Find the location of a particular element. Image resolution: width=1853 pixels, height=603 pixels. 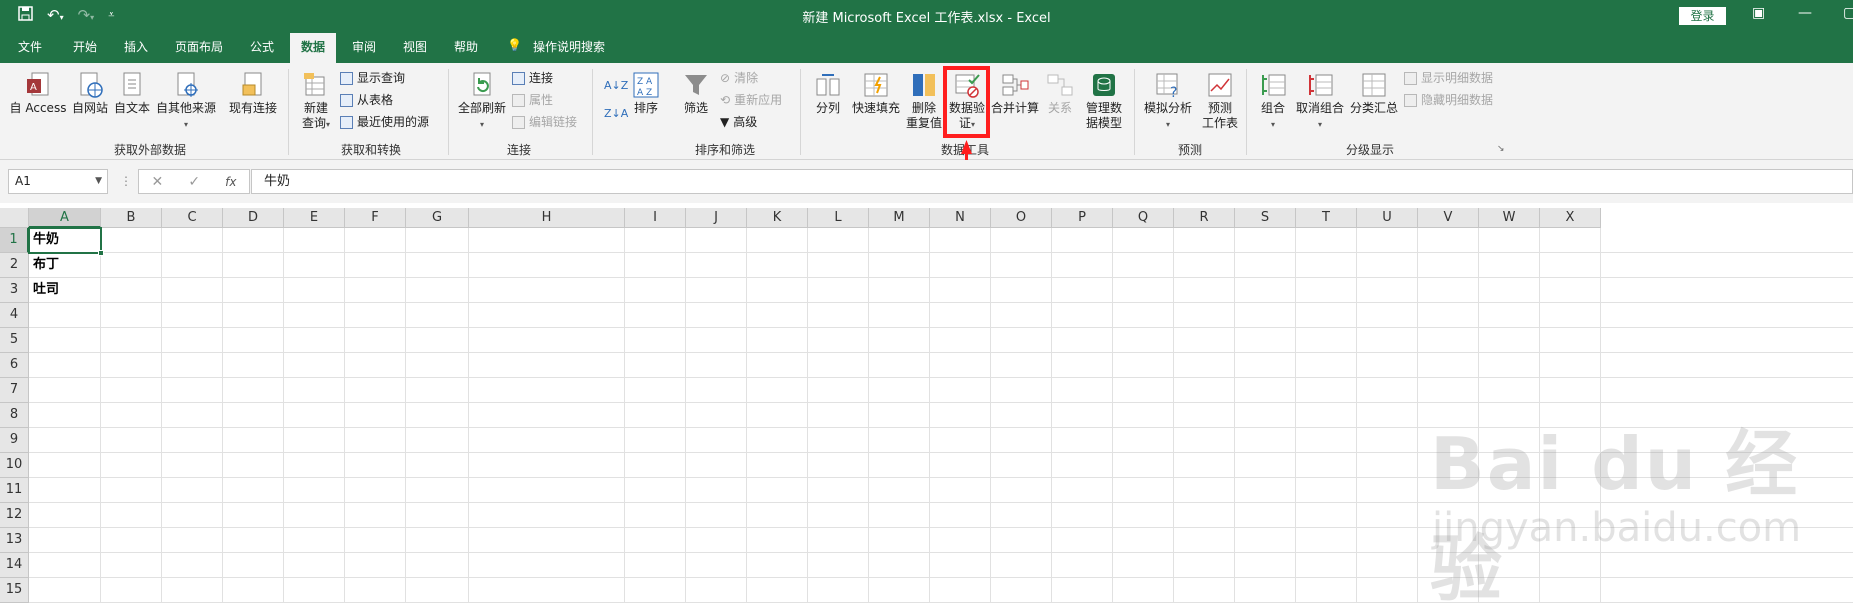

row-header-6: 6 is located at coordinates (14, 365).